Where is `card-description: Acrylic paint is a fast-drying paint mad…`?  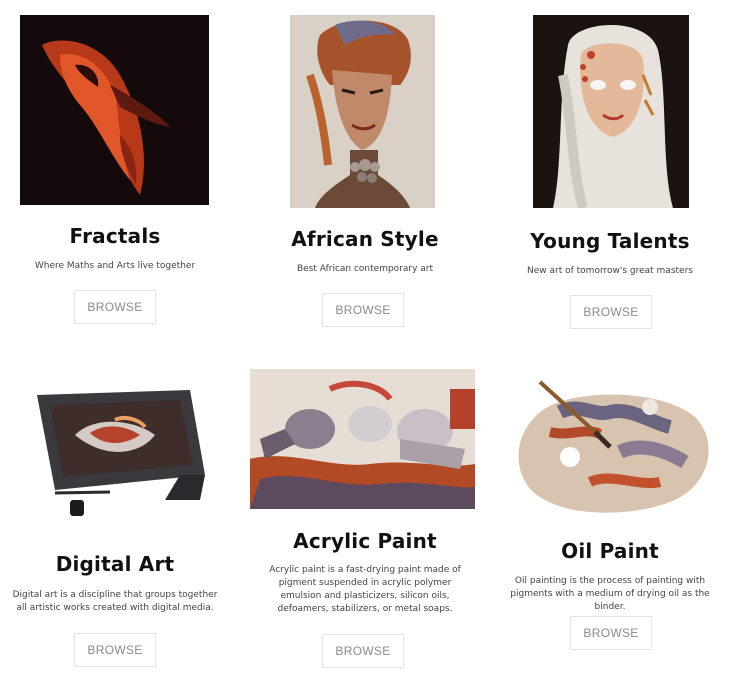 card-description: Acrylic paint is a fast-drying paint mad… is located at coordinates (365, 589).